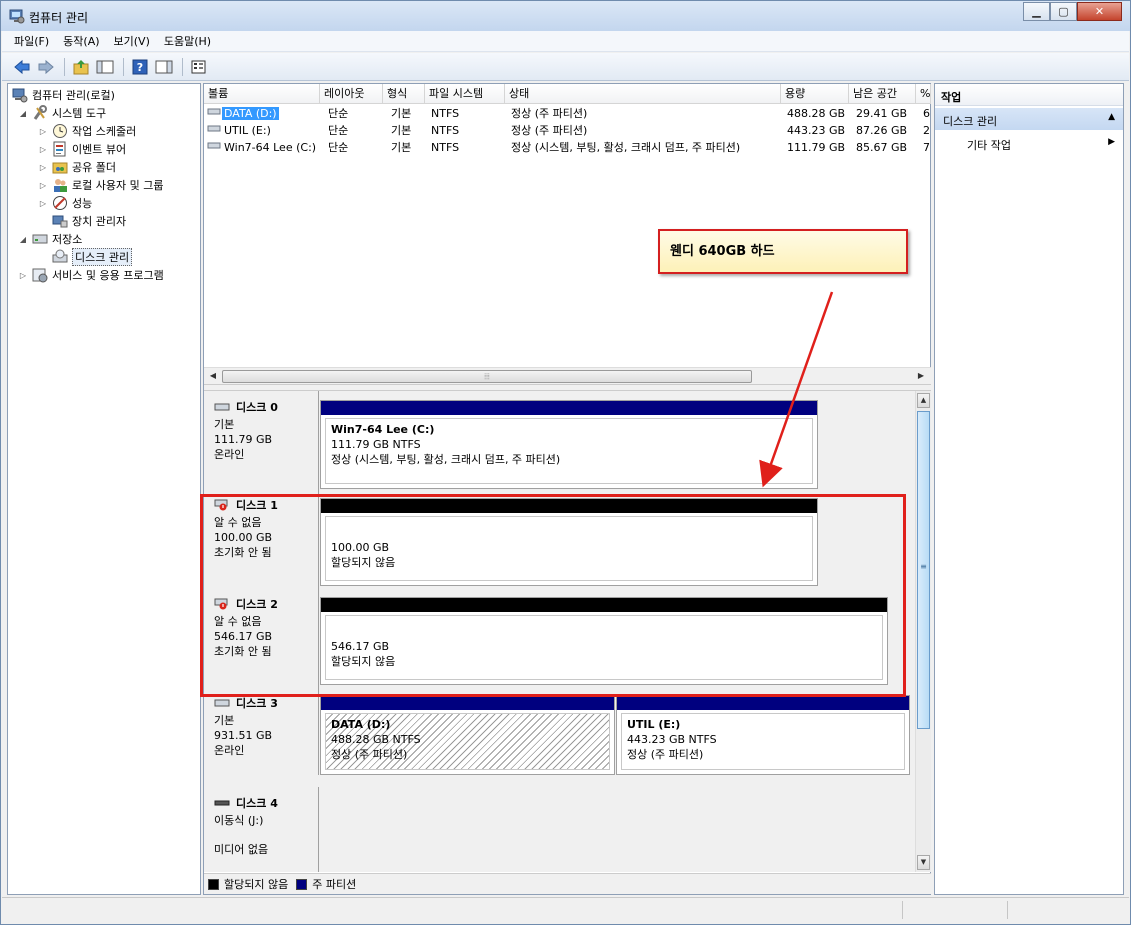 This screenshot has width=1131, height=925. I want to click on more-actions-item: 기타 작업 ▶, so click(1029, 144).